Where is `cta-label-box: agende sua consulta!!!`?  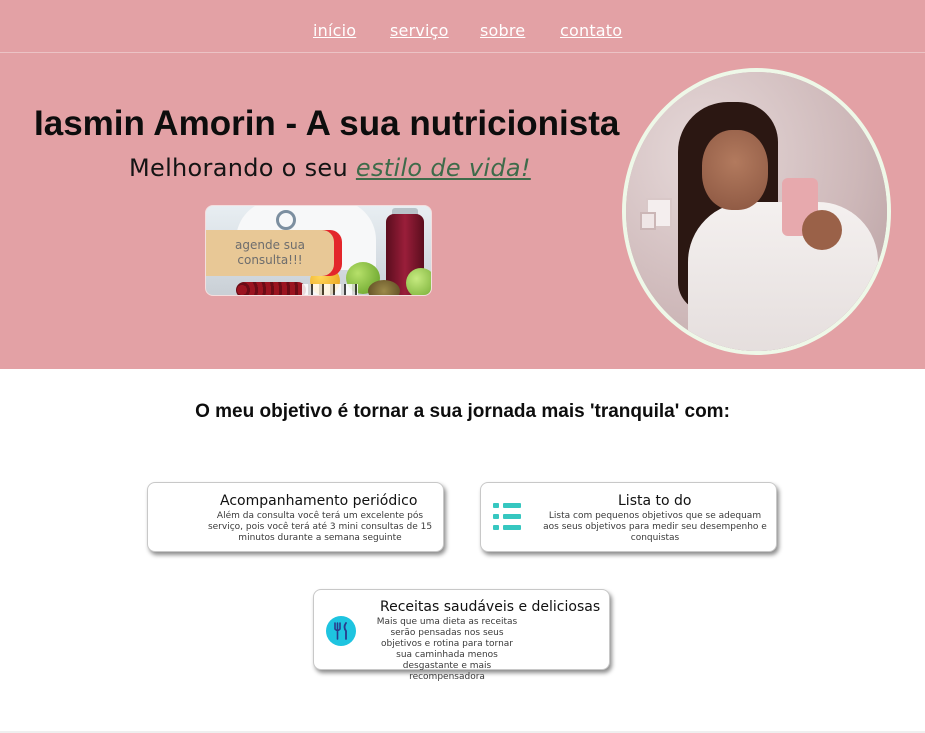
cta-label-box: agende sua consulta!!! is located at coordinates (270, 253).